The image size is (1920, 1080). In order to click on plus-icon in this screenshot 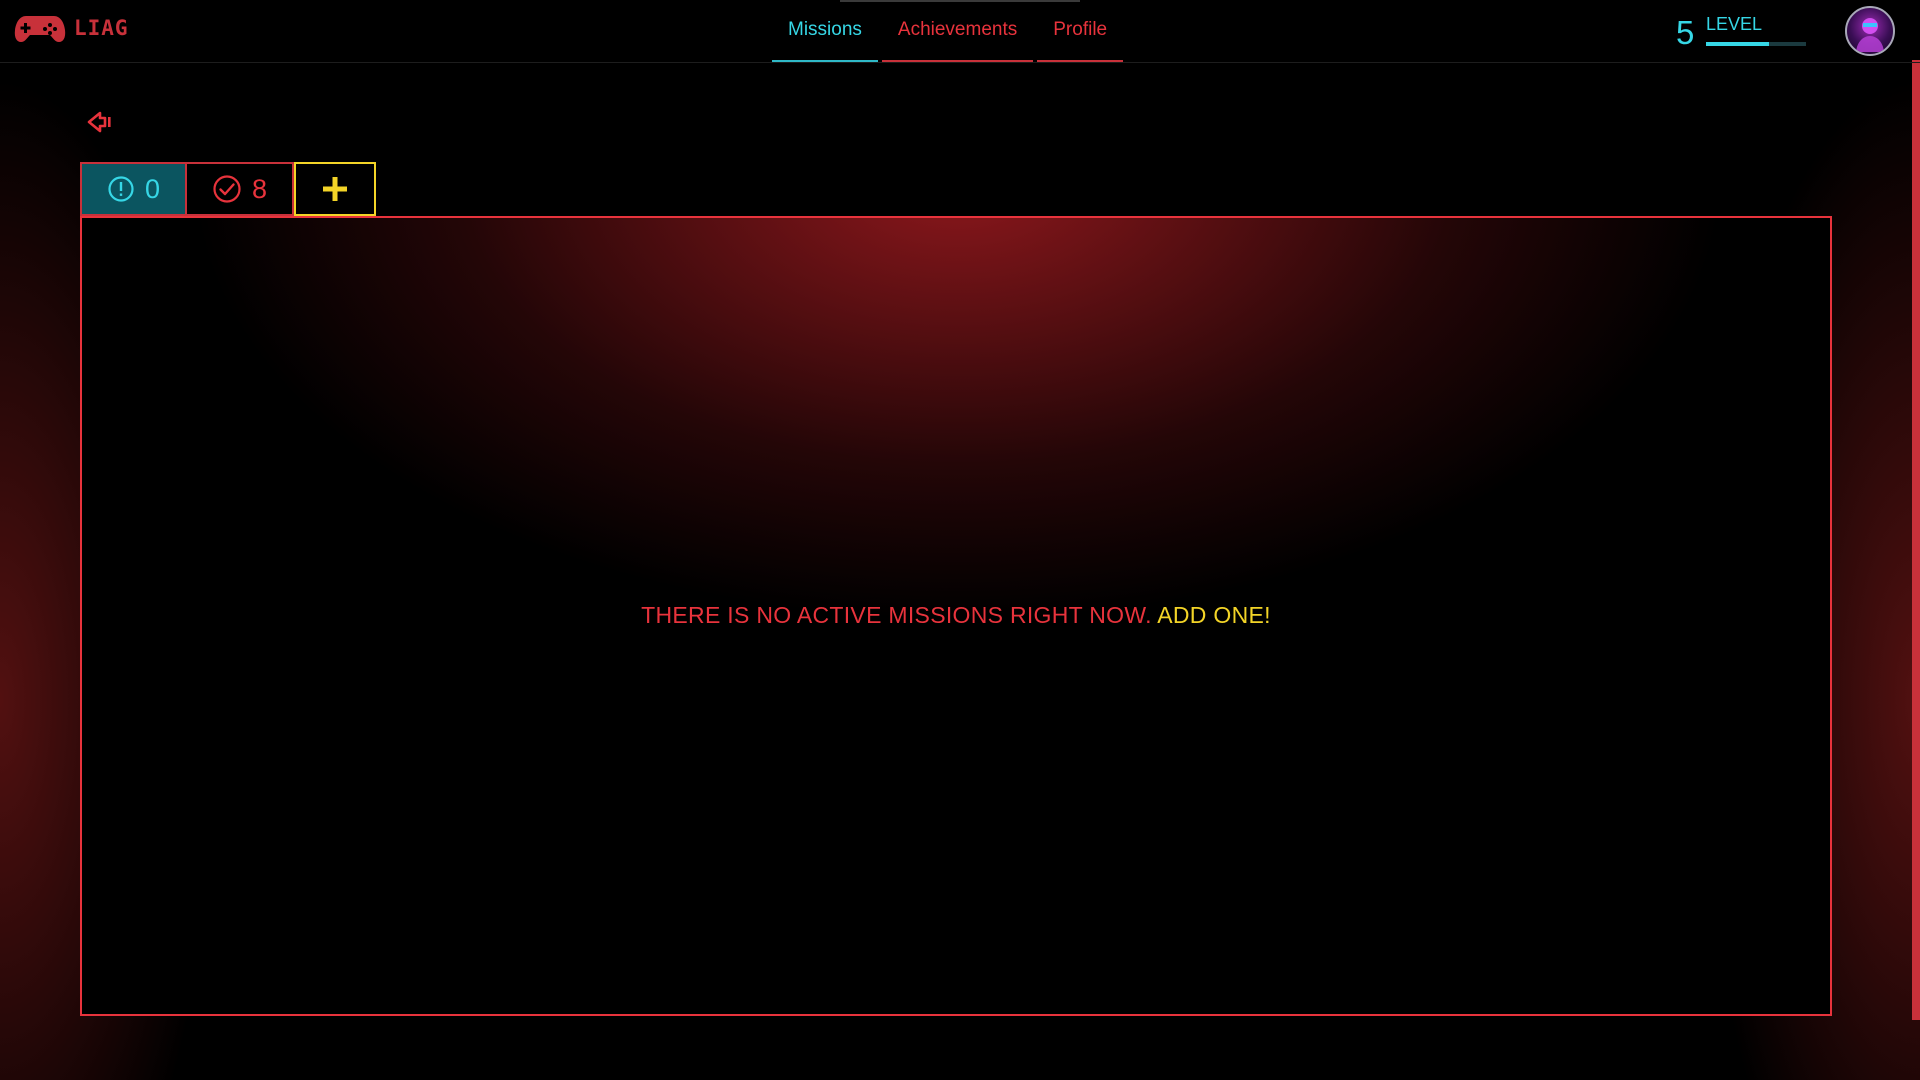, I will do `click(335, 189)`.